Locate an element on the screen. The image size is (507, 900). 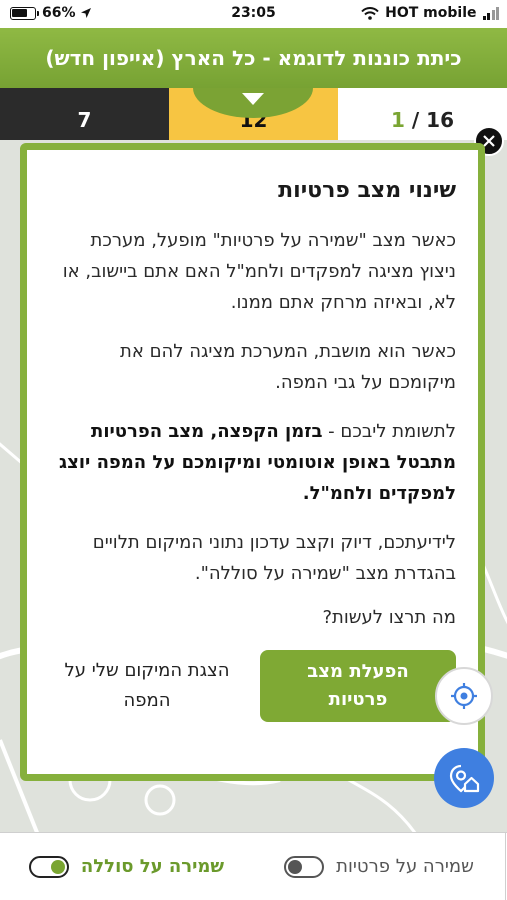
status-right: HOT mobile is located at coordinates (430, 13).